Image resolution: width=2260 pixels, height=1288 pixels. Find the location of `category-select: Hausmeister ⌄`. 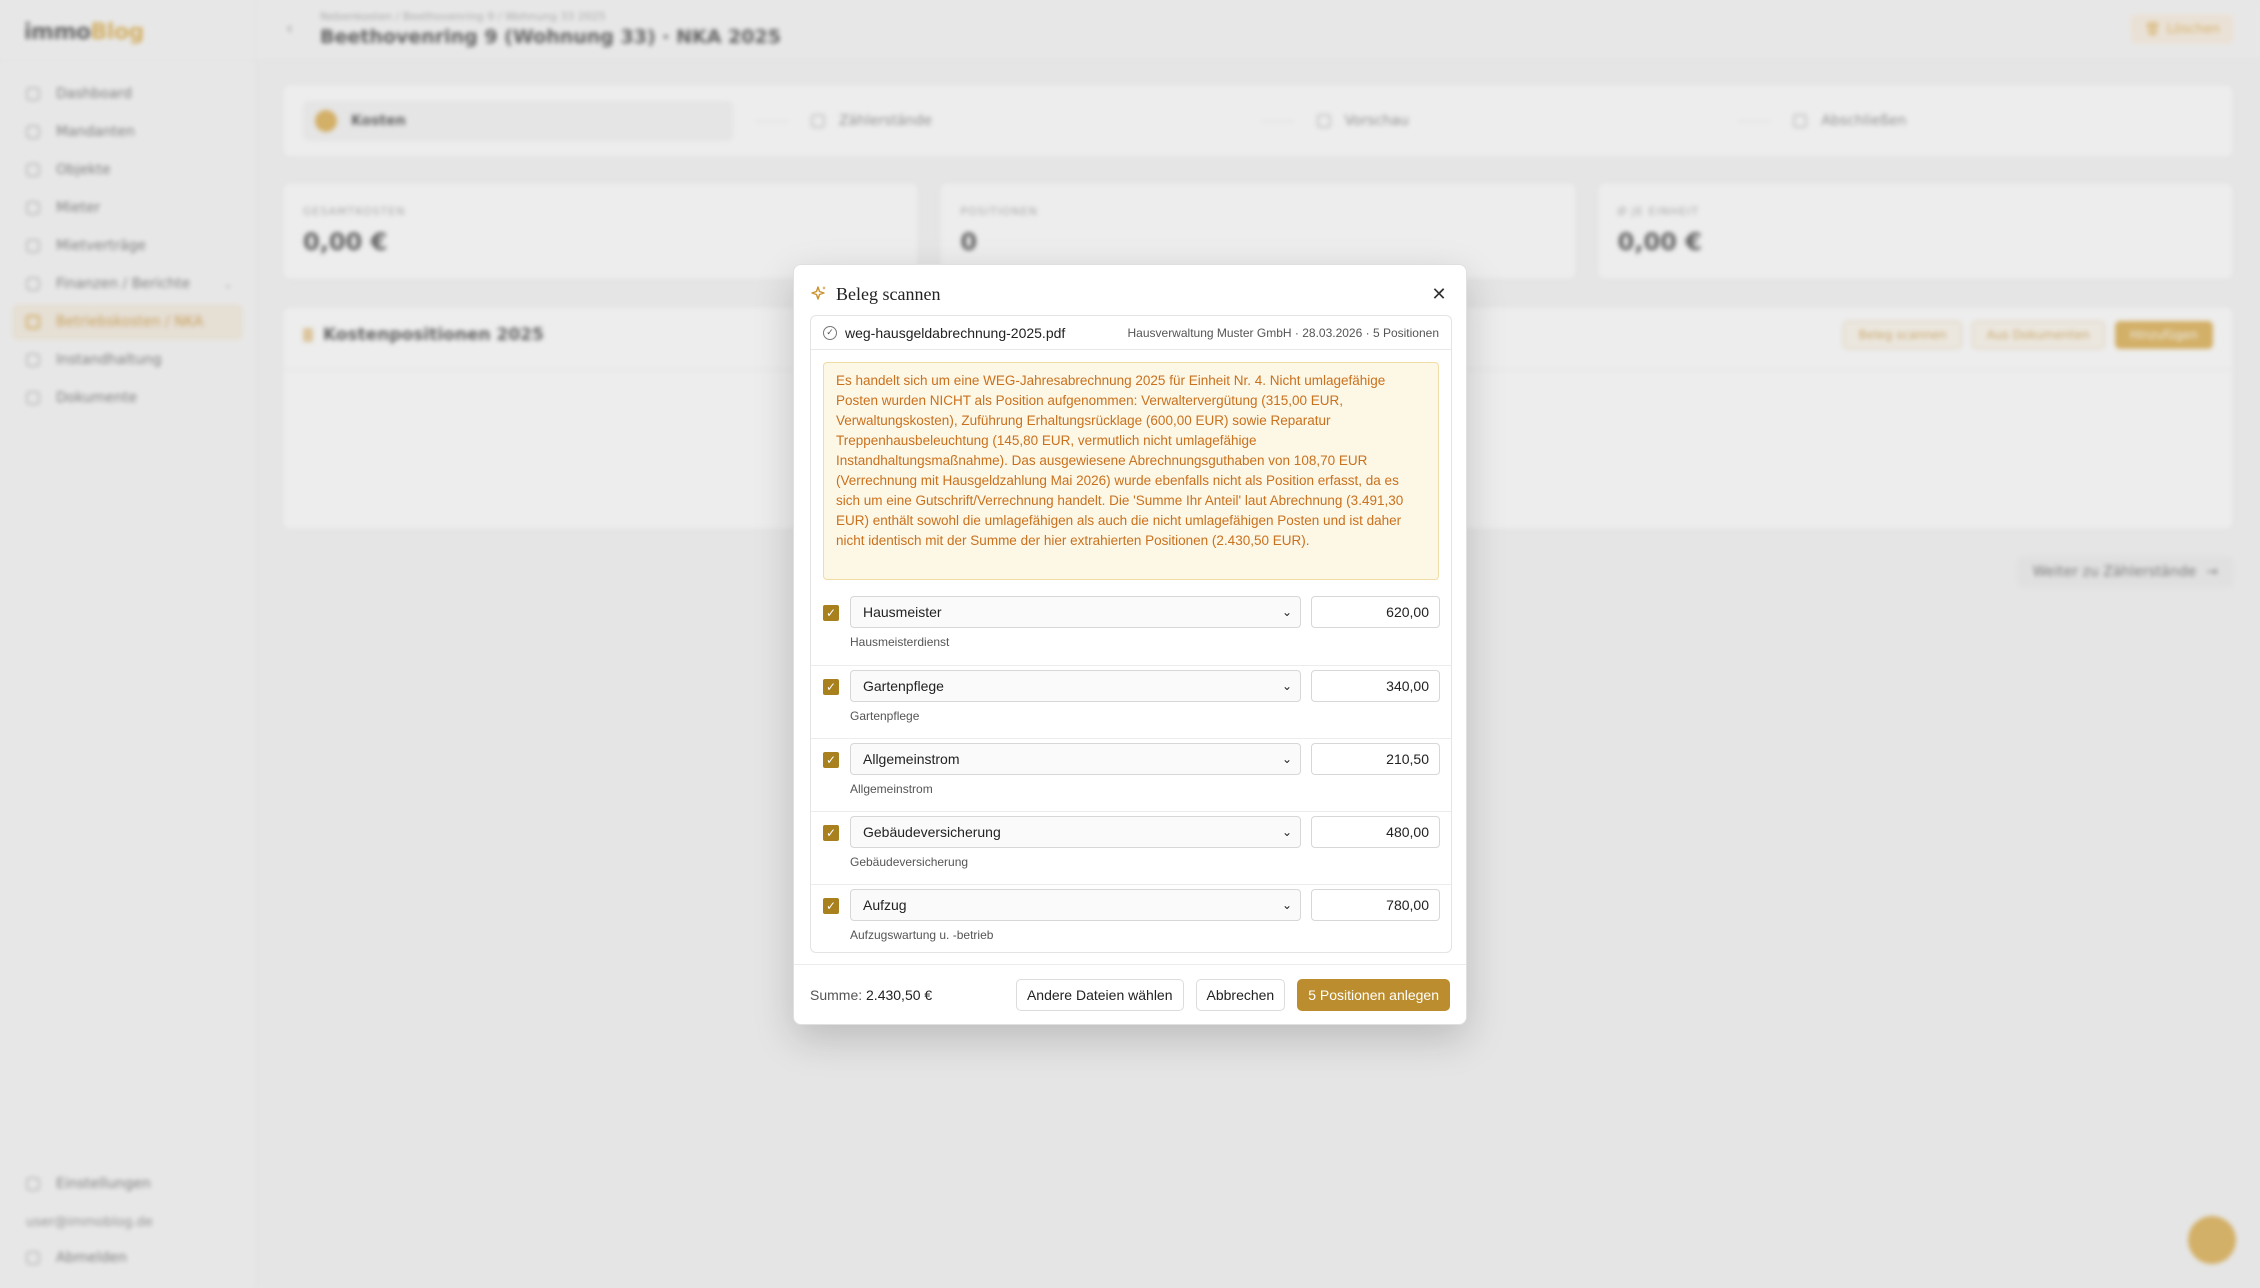

category-select: Hausmeister ⌄ is located at coordinates (1075, 612).